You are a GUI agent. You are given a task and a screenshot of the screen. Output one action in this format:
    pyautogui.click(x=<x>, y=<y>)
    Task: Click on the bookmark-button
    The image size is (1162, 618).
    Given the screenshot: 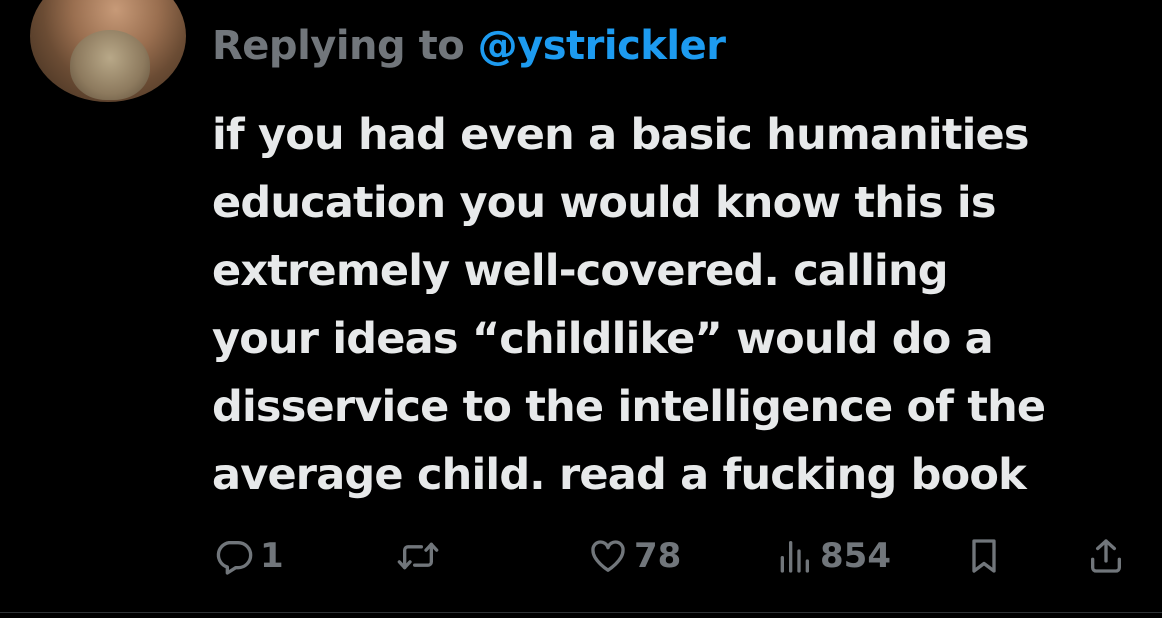 What is the action you would take?
    pyautogui.click(x=984, y=556)
    